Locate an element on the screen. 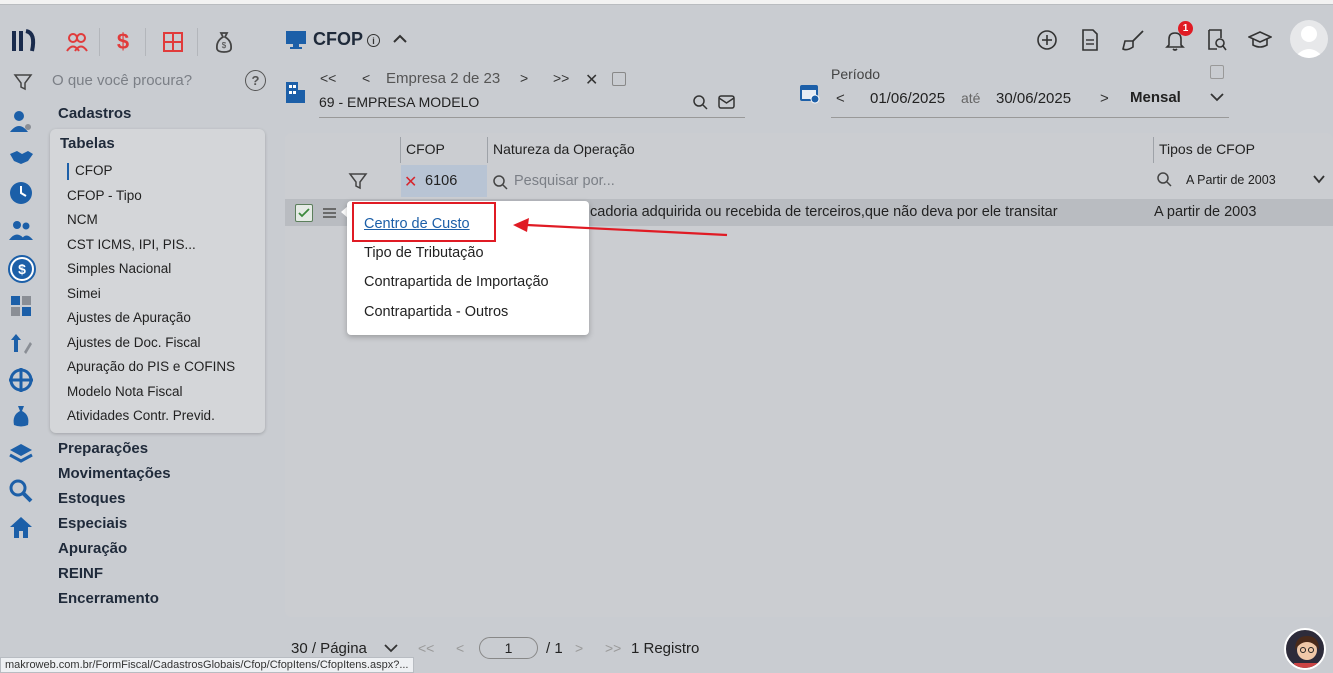  first-page-button: << is located at coordinates (426, 648).